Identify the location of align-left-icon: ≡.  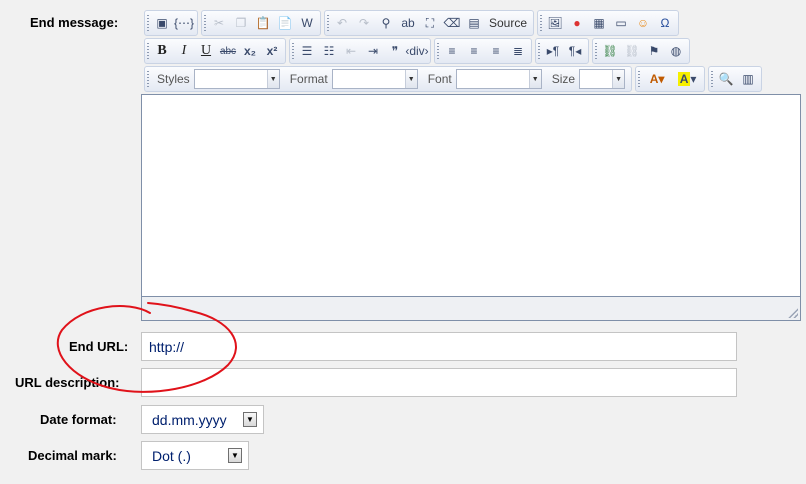
(452, 51).